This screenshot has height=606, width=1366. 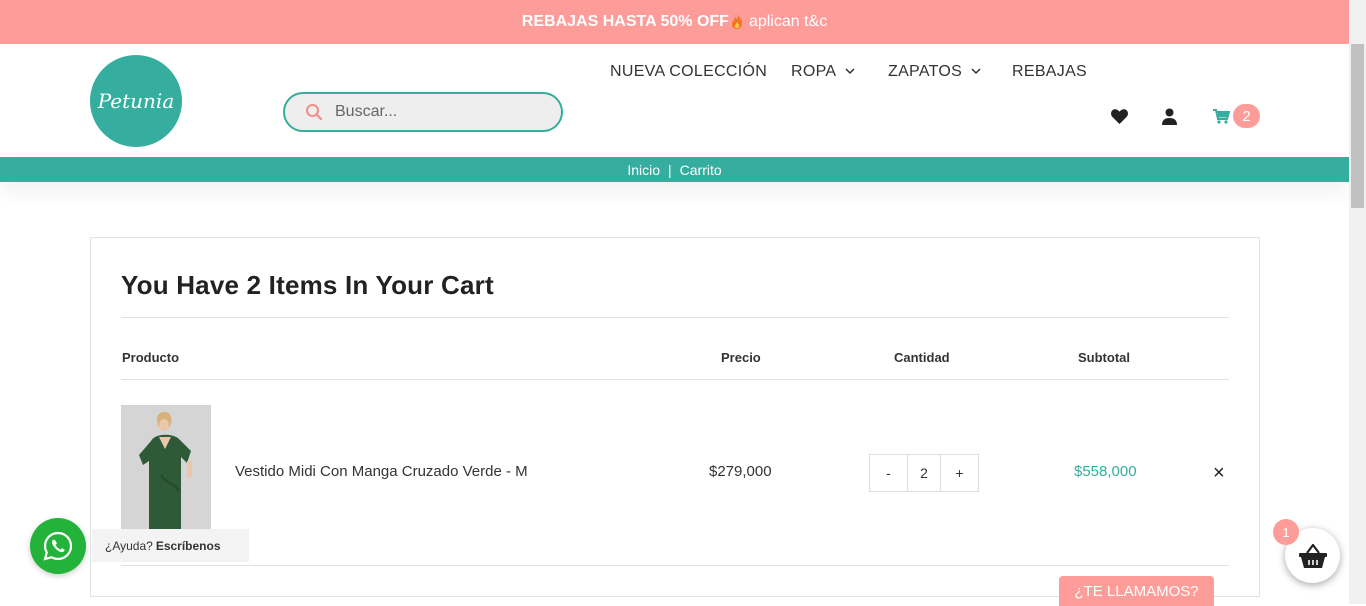 What do you see at coordinates (1136, 591) in the screenshot?
I see `call-me-button: ¿TE LLAMAMOS?` at bounding box center [1136, 591].